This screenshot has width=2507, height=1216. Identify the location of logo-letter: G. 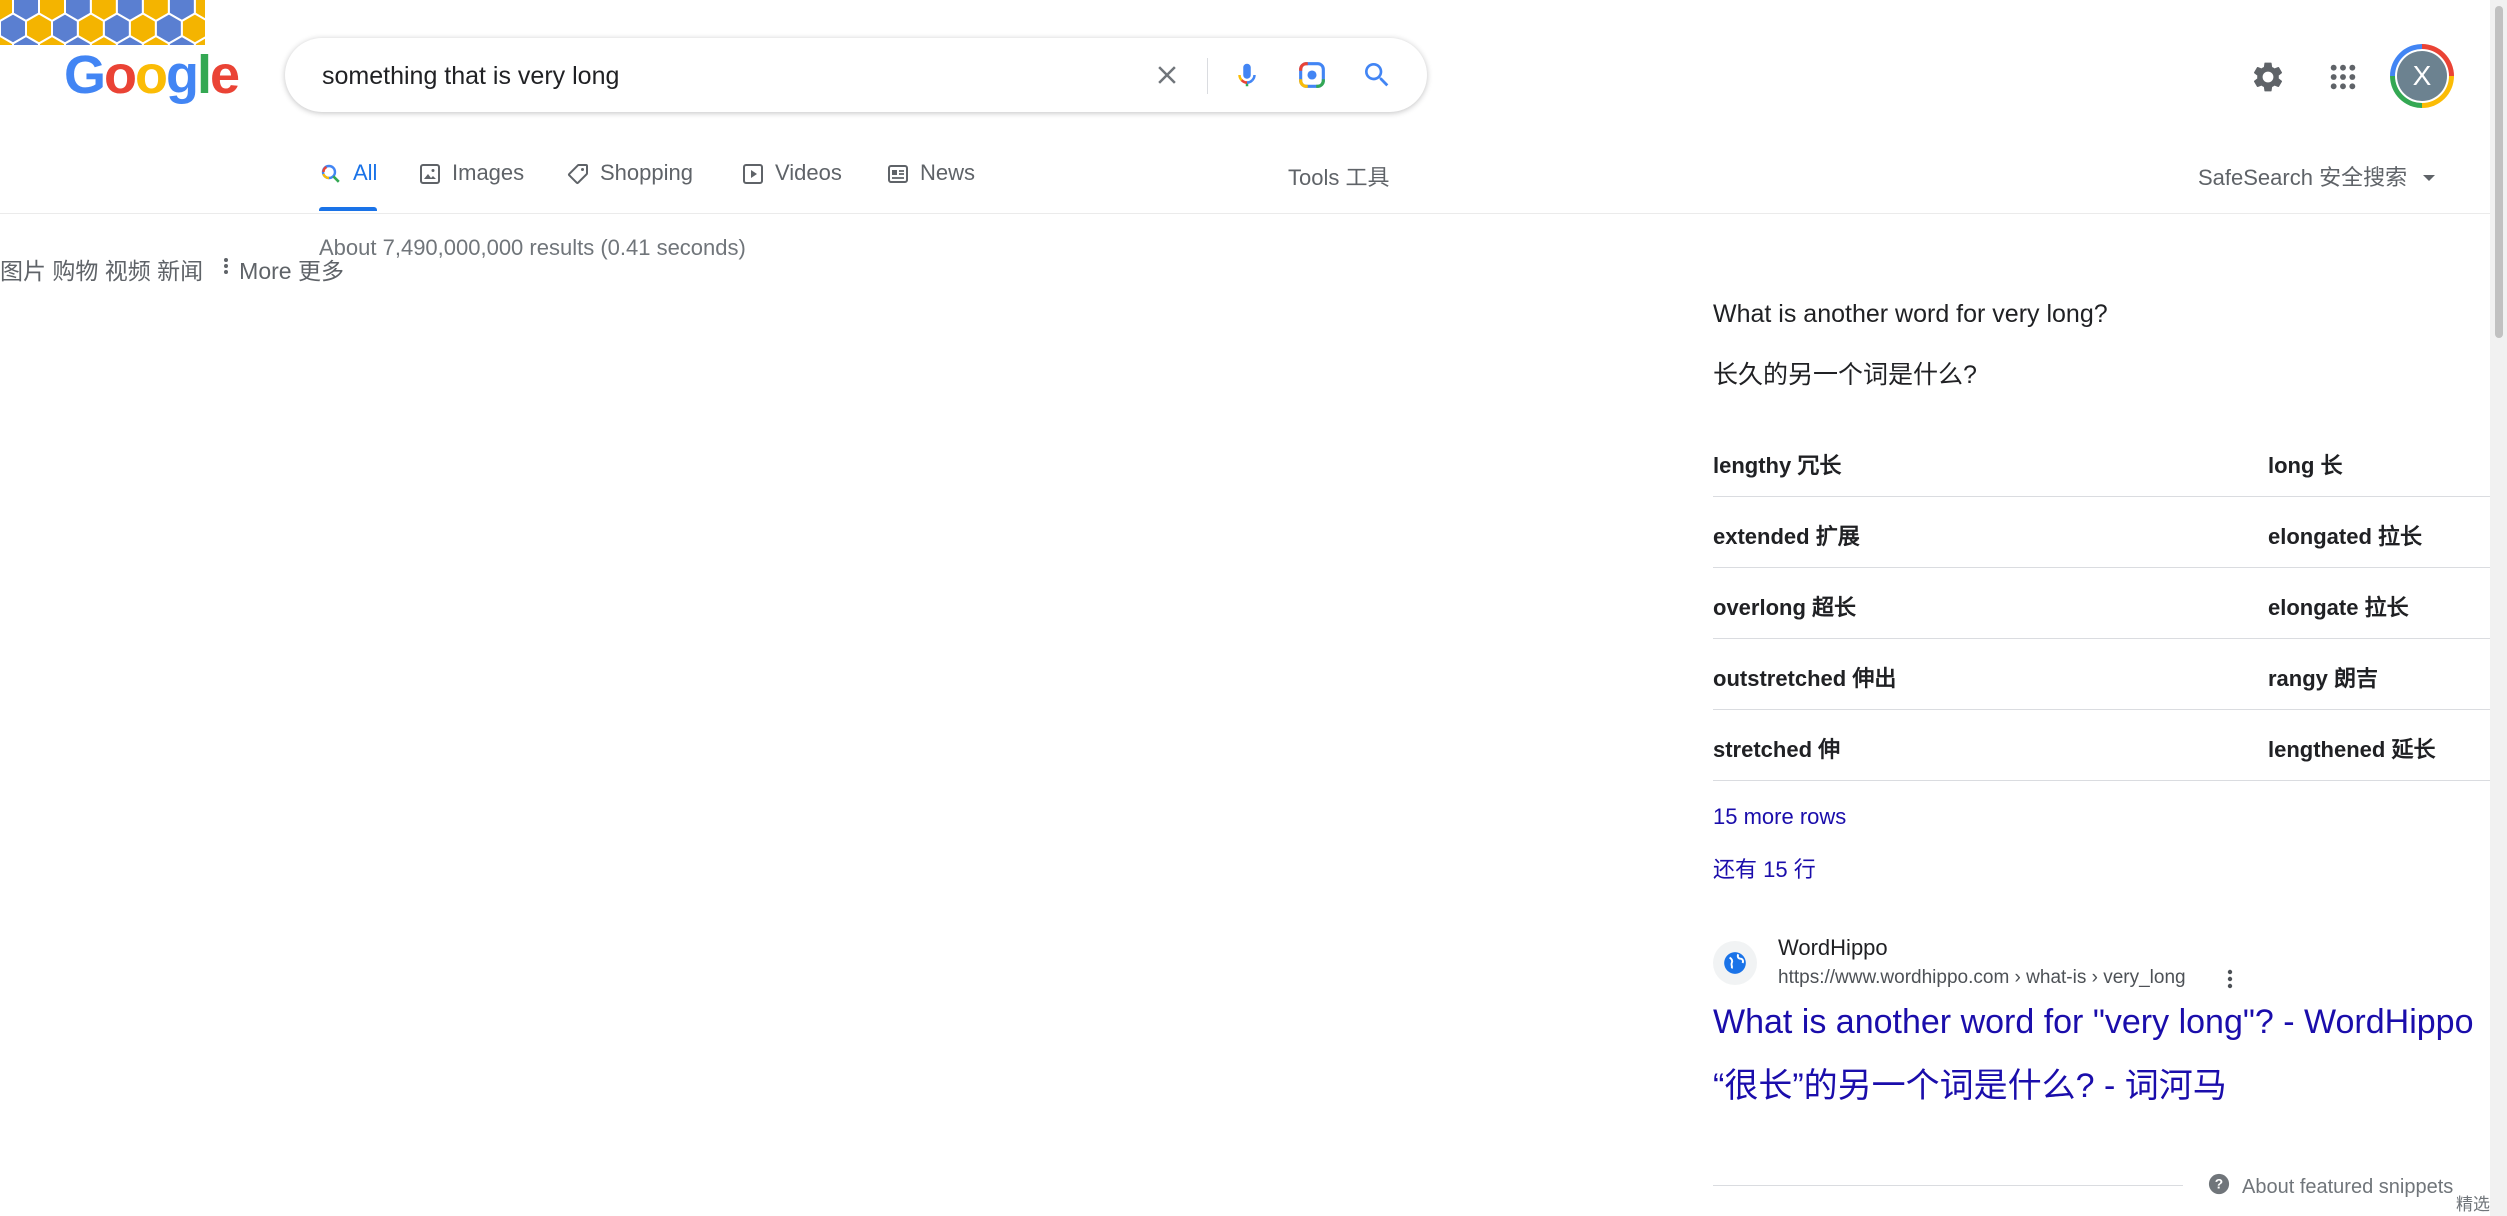
(85, 75).